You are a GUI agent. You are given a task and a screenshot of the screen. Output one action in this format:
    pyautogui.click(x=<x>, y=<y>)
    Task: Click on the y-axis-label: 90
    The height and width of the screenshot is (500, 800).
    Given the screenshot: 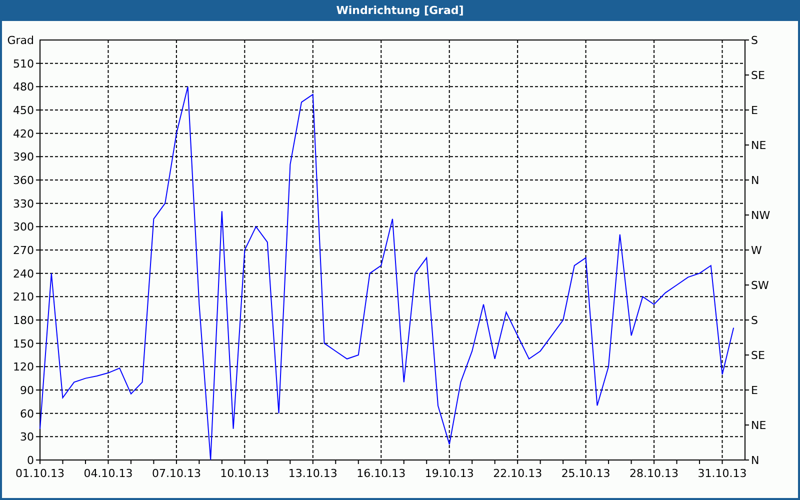 What is the action you would take?
    pyautogui.click(x=27, y=390)
    